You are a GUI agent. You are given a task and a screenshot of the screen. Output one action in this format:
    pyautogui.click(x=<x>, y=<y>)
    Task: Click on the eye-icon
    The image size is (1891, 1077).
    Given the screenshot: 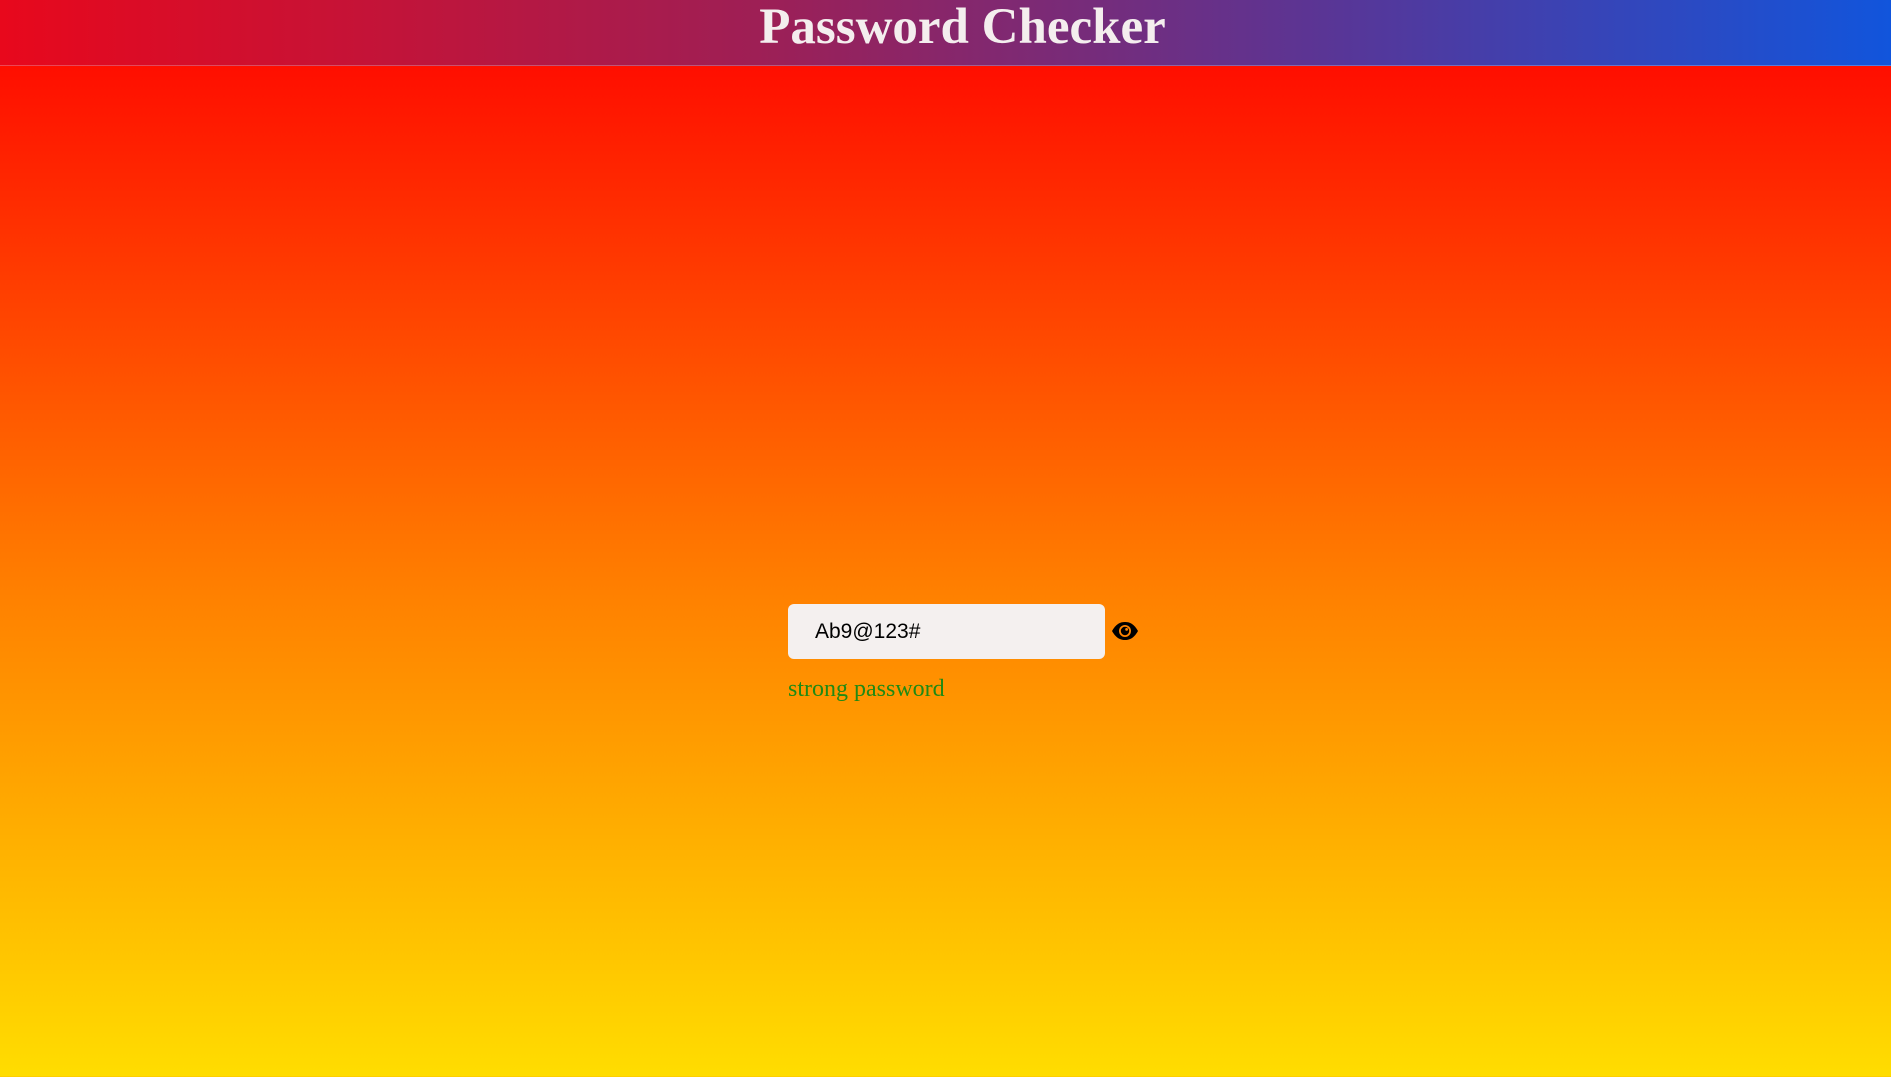 What is the action you would take?
    pyautogui.click(x=1125, y=631)
    